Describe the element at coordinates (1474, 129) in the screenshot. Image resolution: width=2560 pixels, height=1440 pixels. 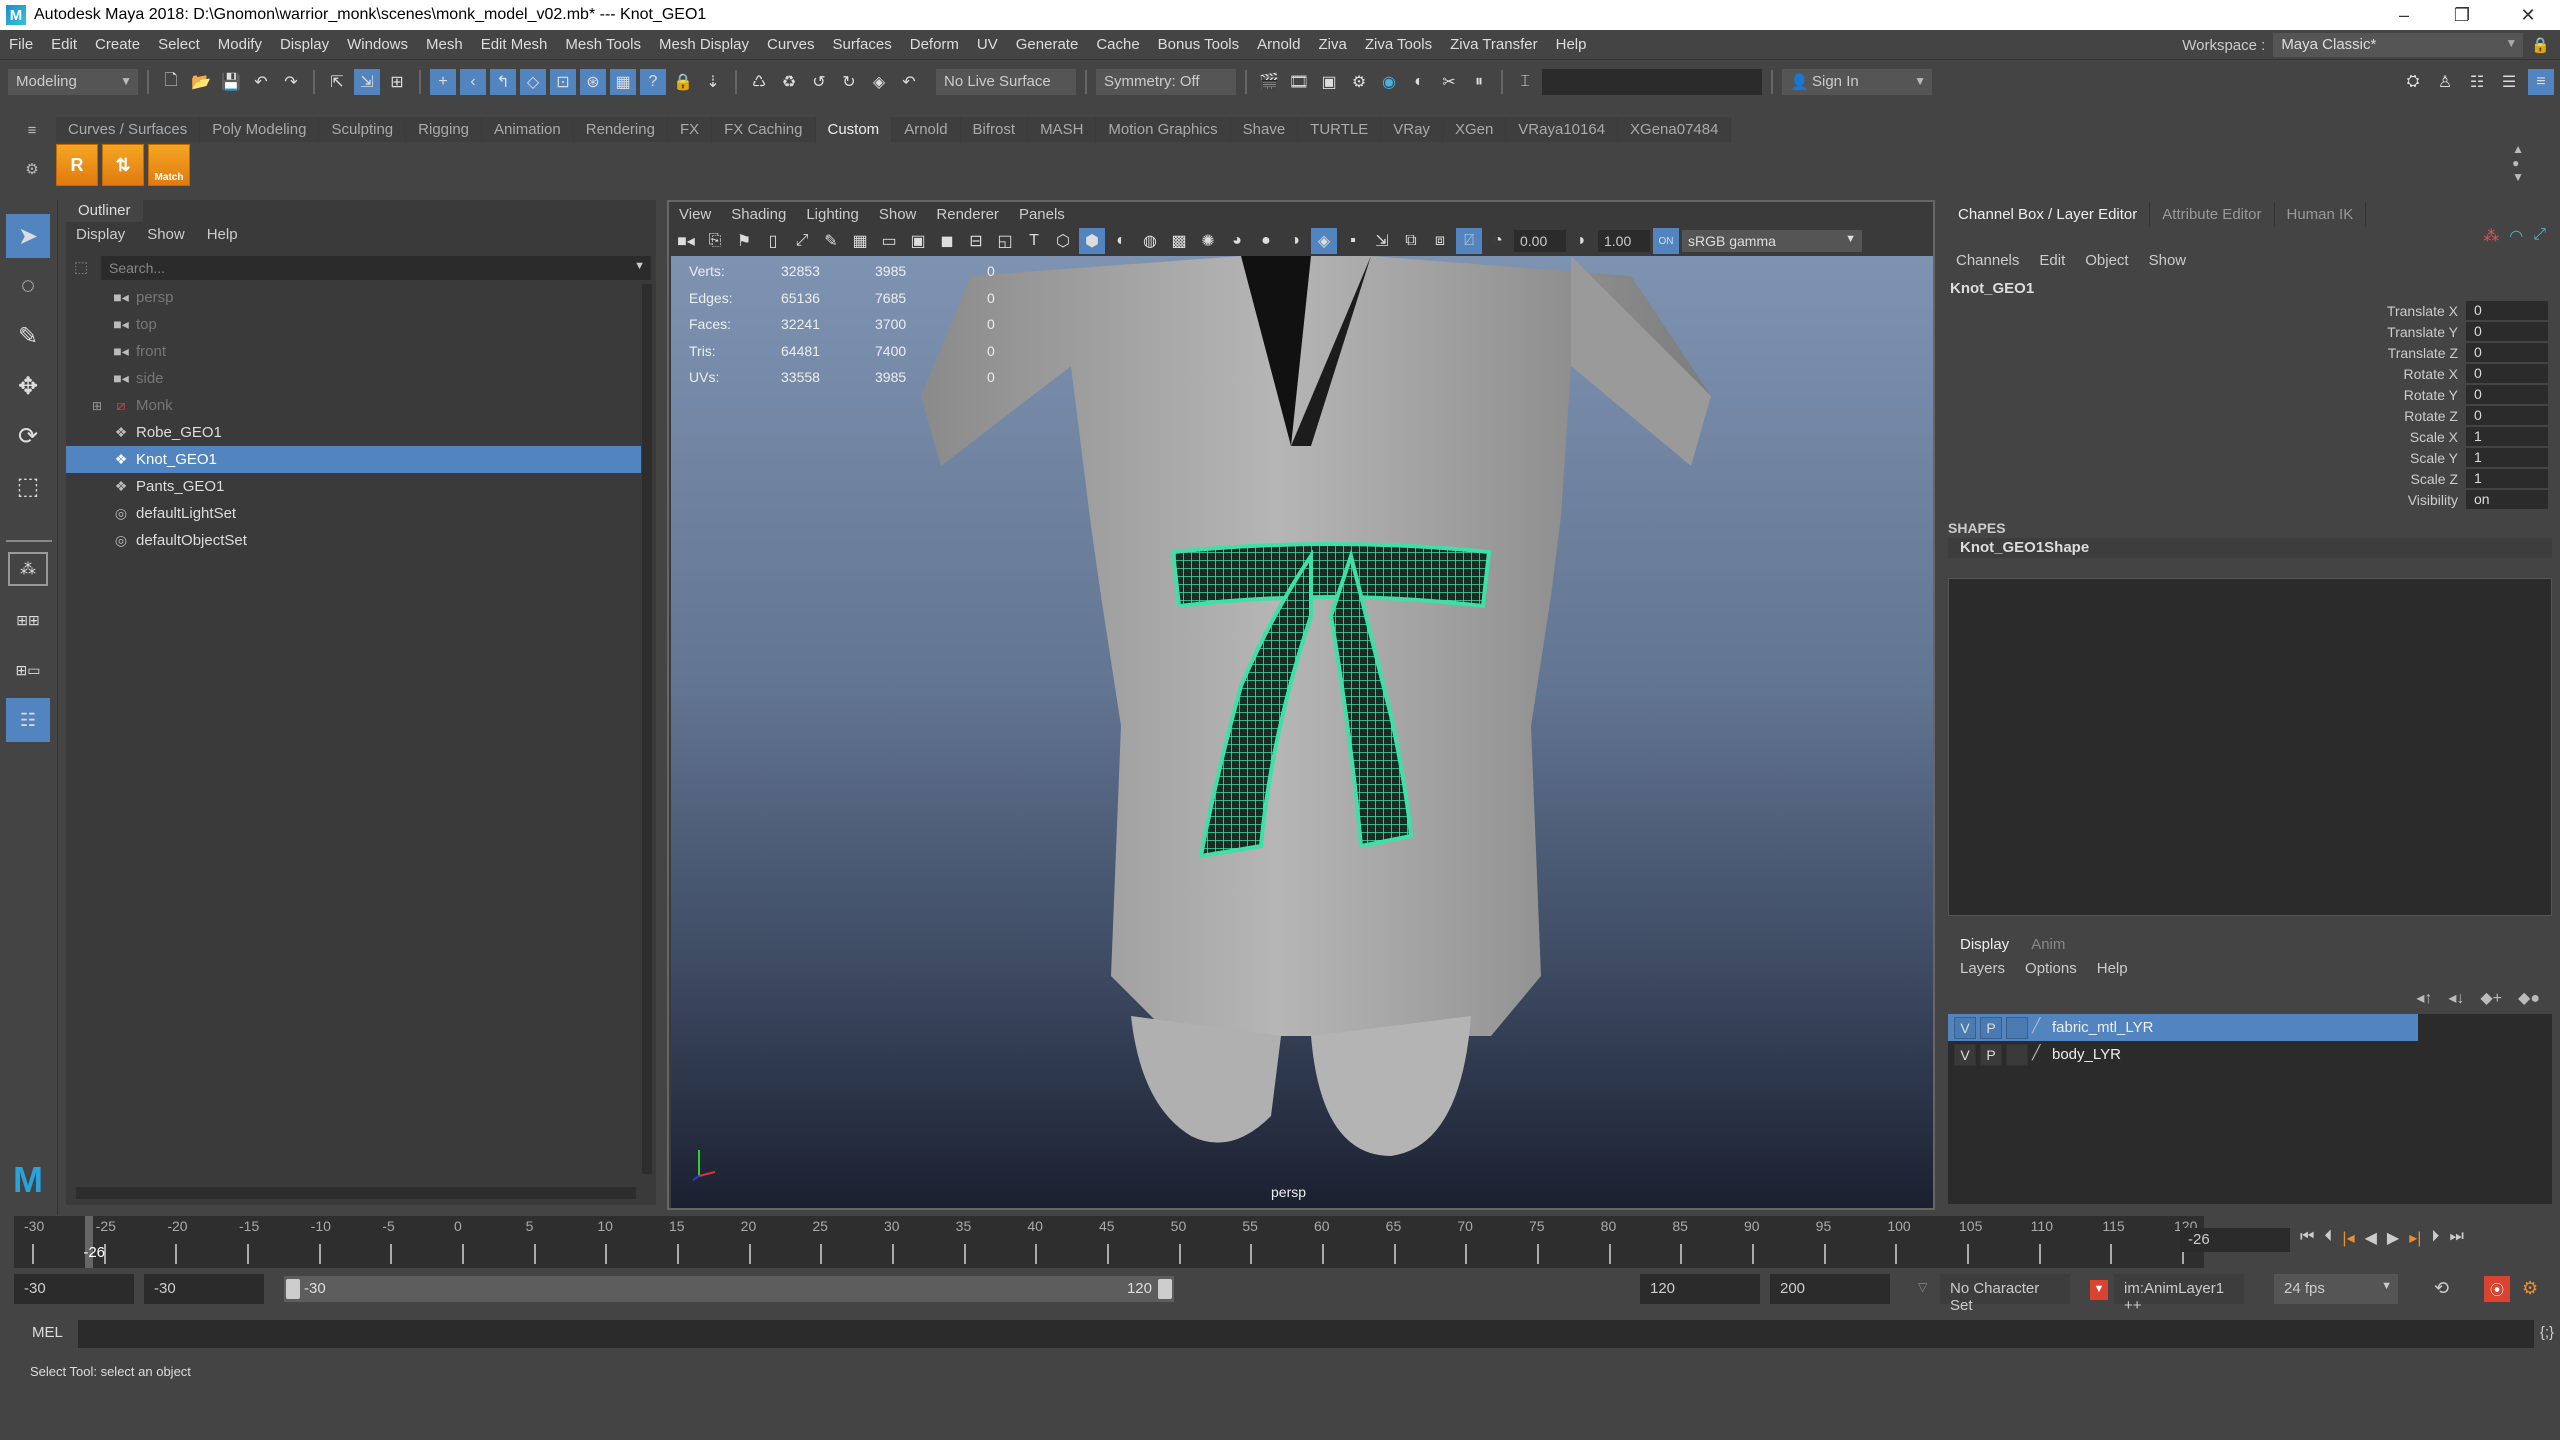
I see `shelf-tab-xgen: XGen` at that location.